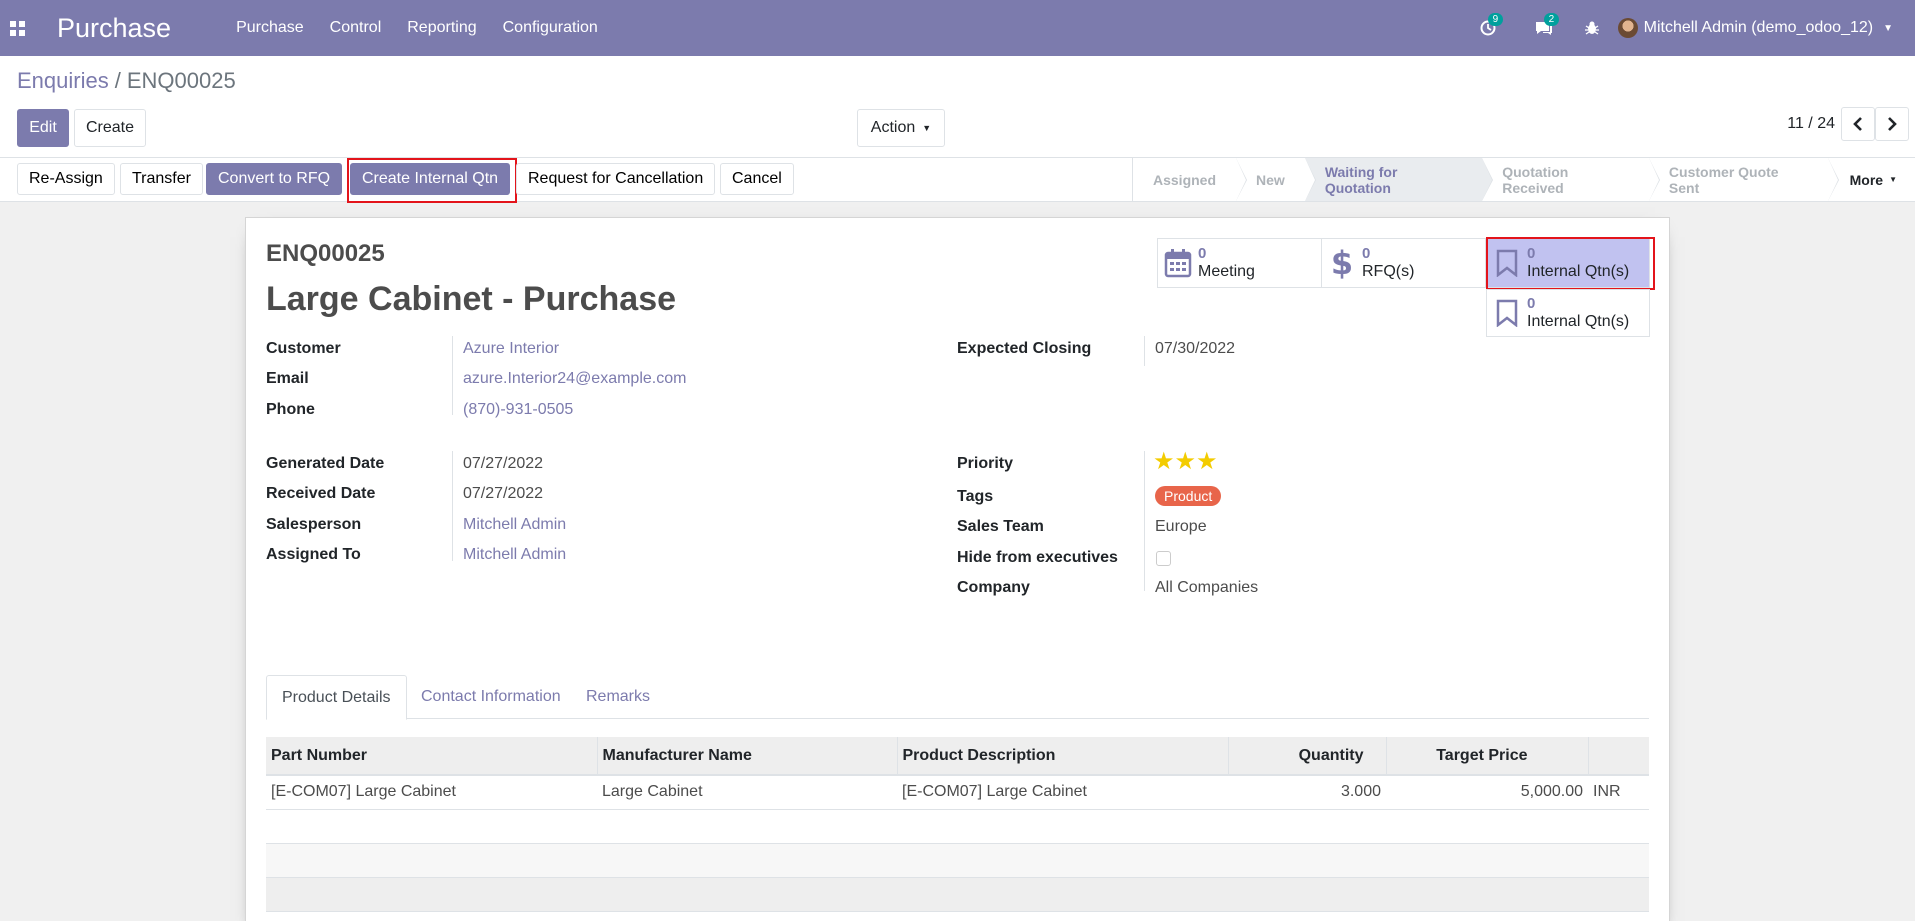 The height and width of the screenshot is (921, 1915). I want to click on salesperson-value: Mitchell Admin, so click(514, 525).